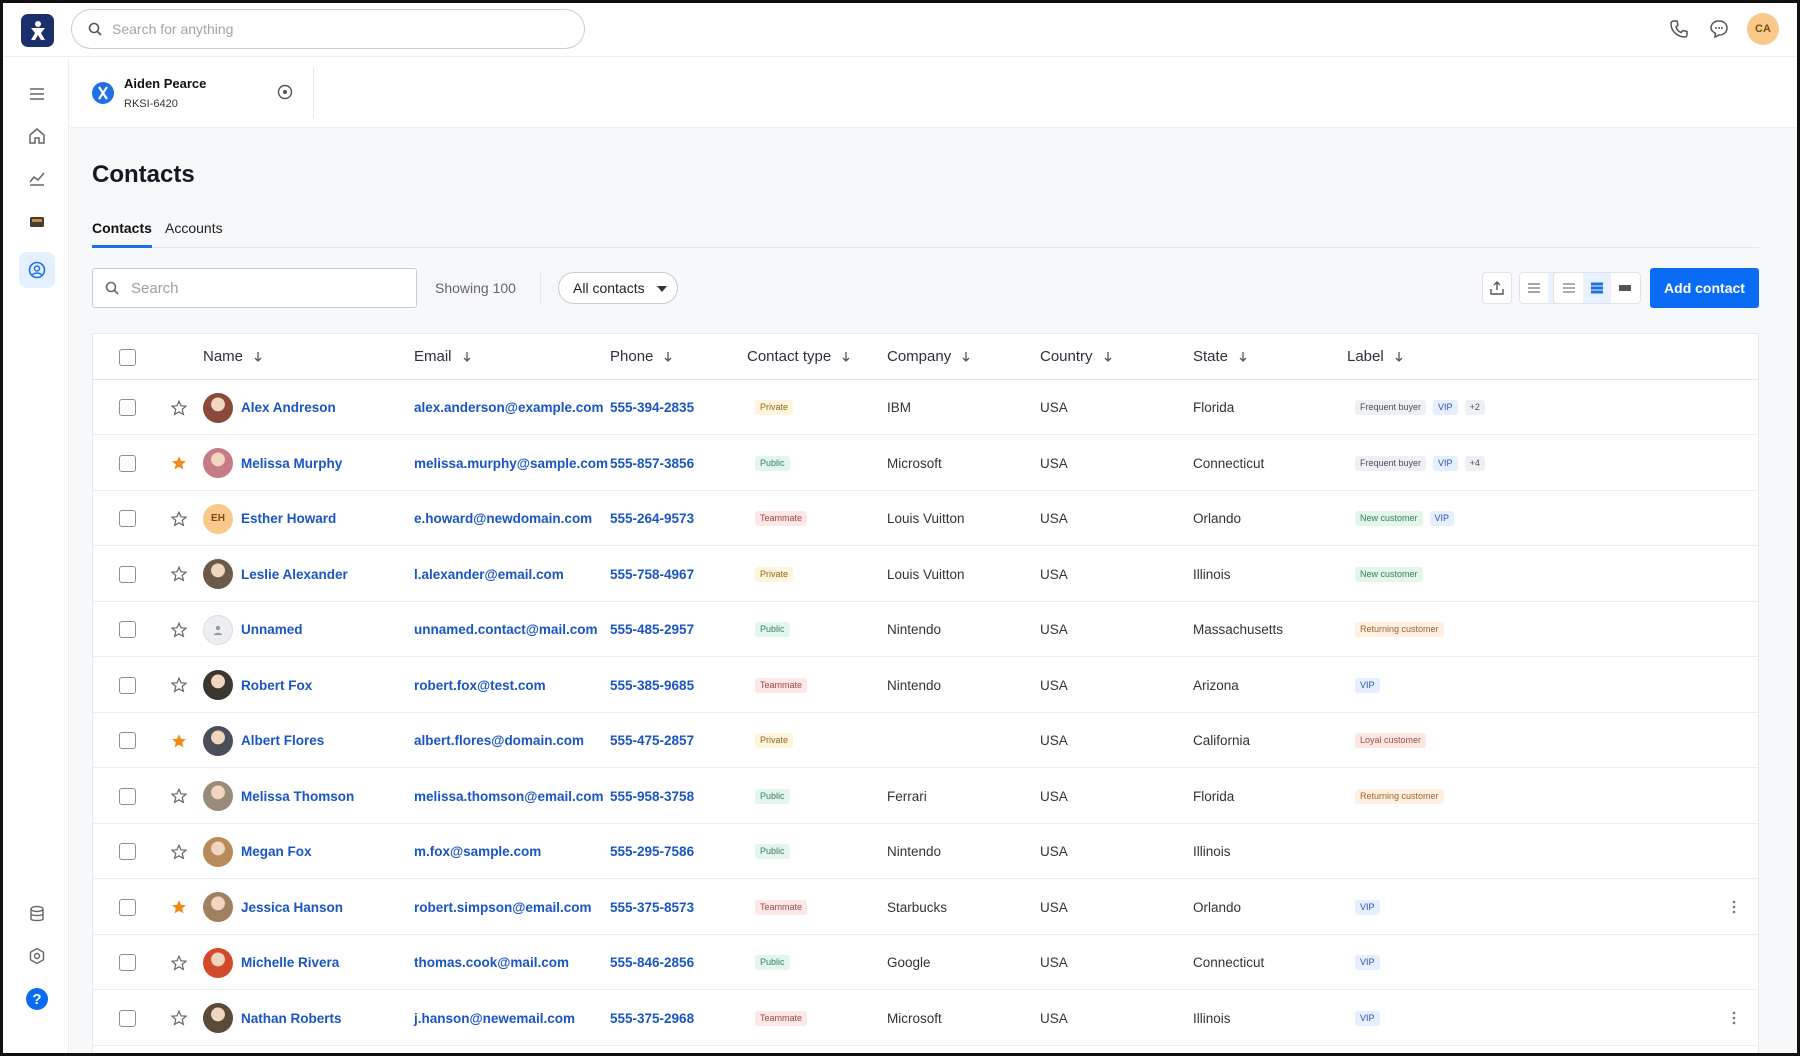 Image resolution: width=1800 pixels, height=1056 pixels. Describe the element at coordinates (652, 851) in the screenshot. I see `contact-phone-link: 555-295-7586` at that location.